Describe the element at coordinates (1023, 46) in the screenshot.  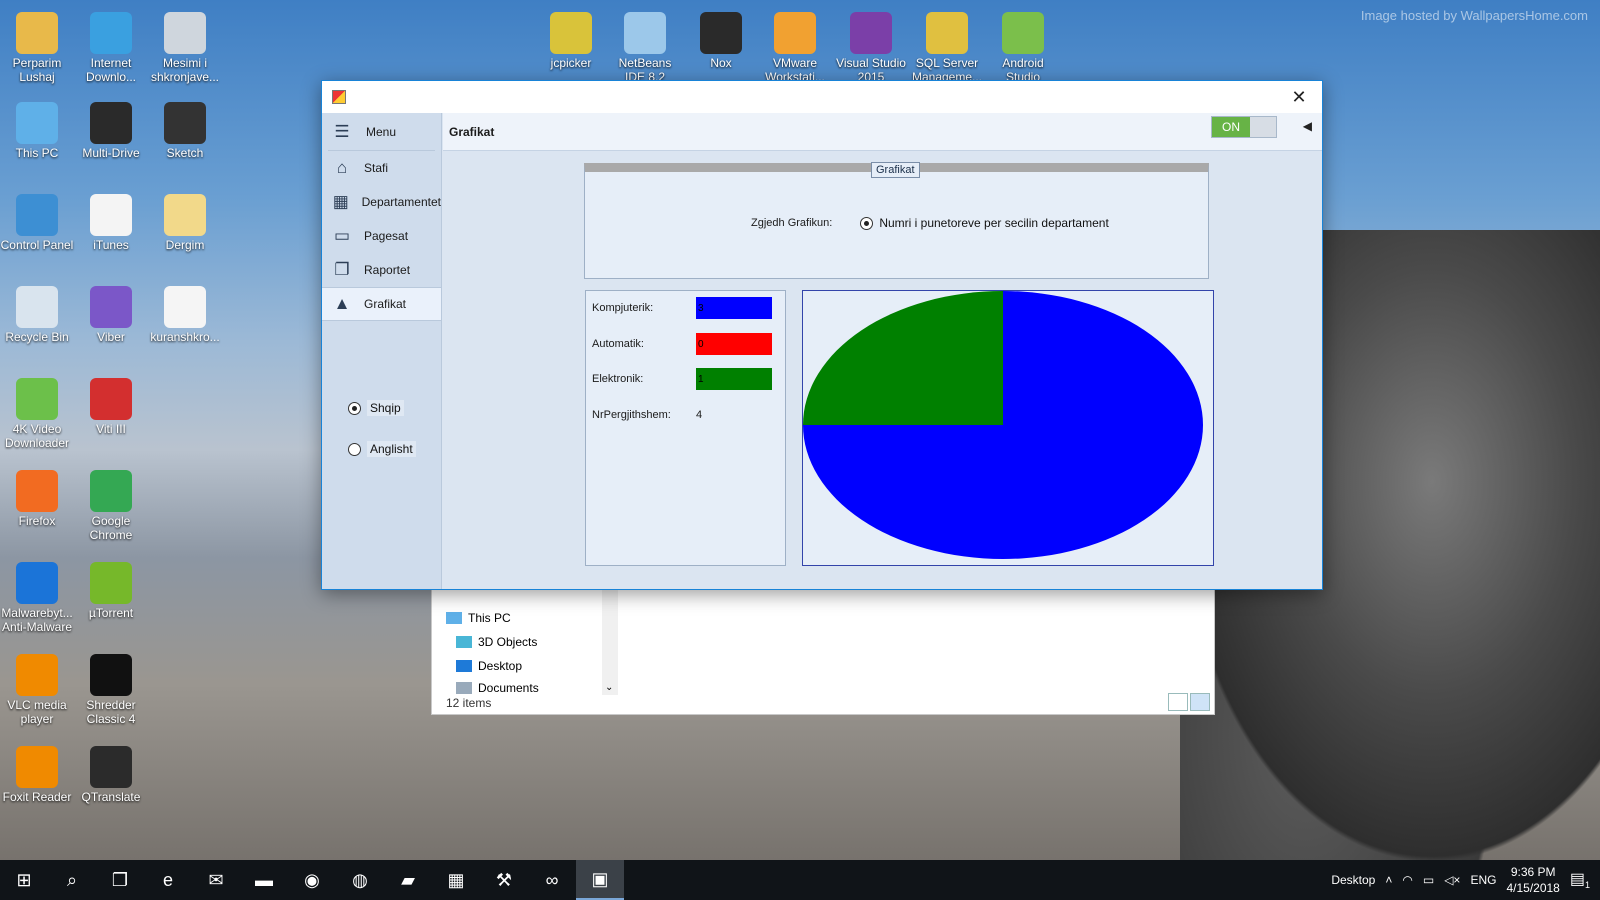
I see `desktop-icon-item: Android Studio` at that location.